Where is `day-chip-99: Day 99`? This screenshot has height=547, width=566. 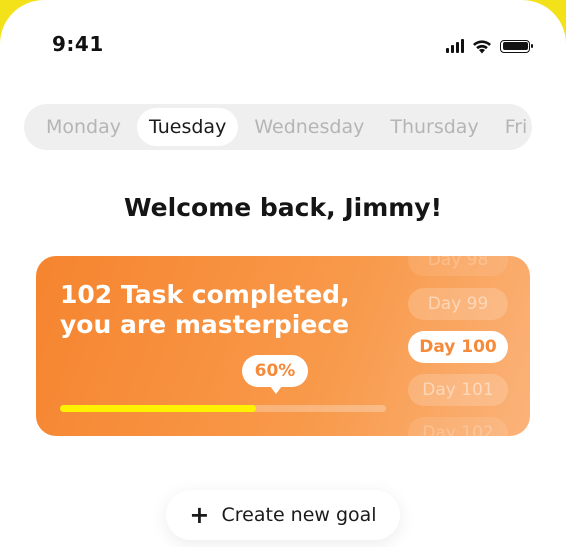
day-chip-99: Day 99 is located at coordinates (458, 304).